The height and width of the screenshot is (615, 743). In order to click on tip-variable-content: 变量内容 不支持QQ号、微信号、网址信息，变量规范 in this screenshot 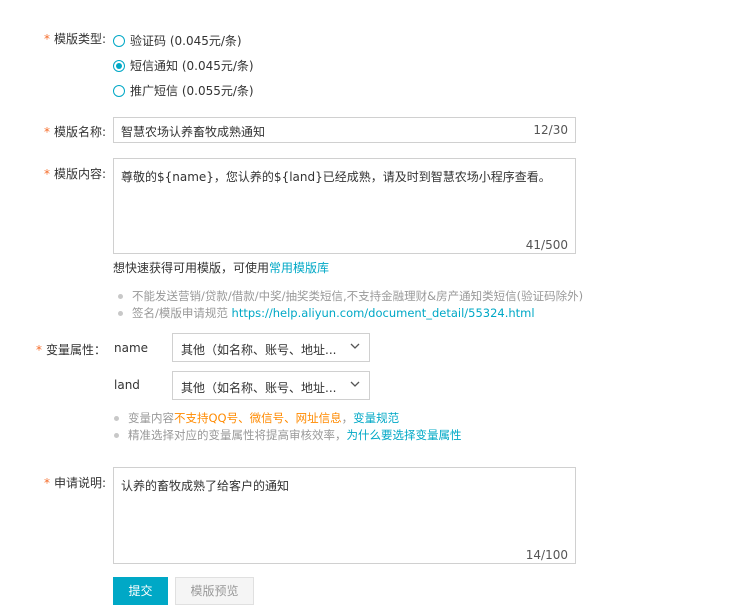, I will do `click(256, 418)`.